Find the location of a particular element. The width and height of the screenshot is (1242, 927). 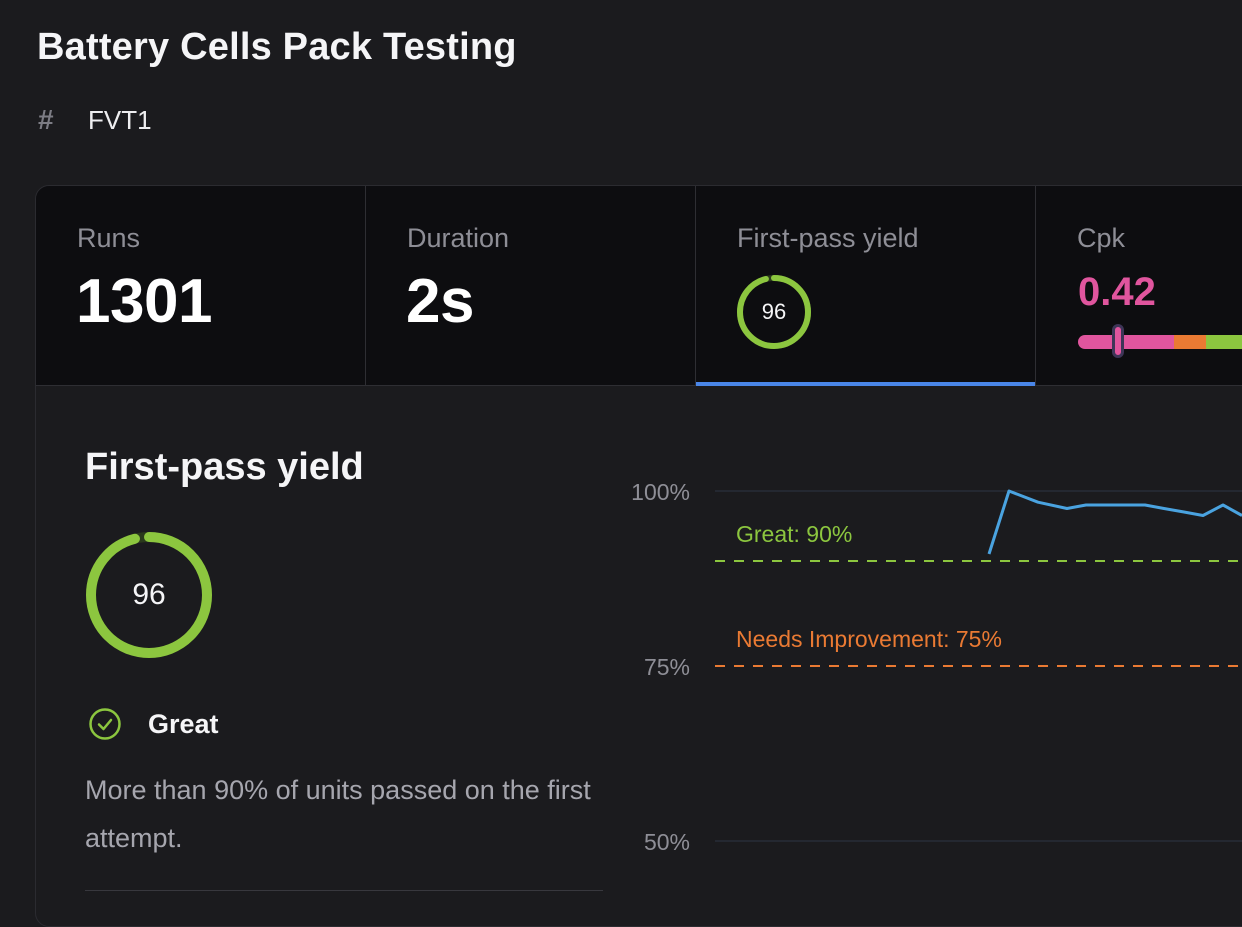

cpk-gauge-poor is located at coordinates (1126, 342).